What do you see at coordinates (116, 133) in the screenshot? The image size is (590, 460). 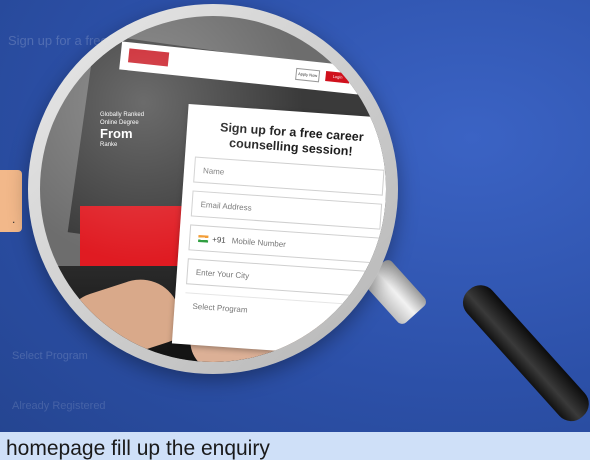 I see `hero-headline: From` at bounding box center [116, 133].